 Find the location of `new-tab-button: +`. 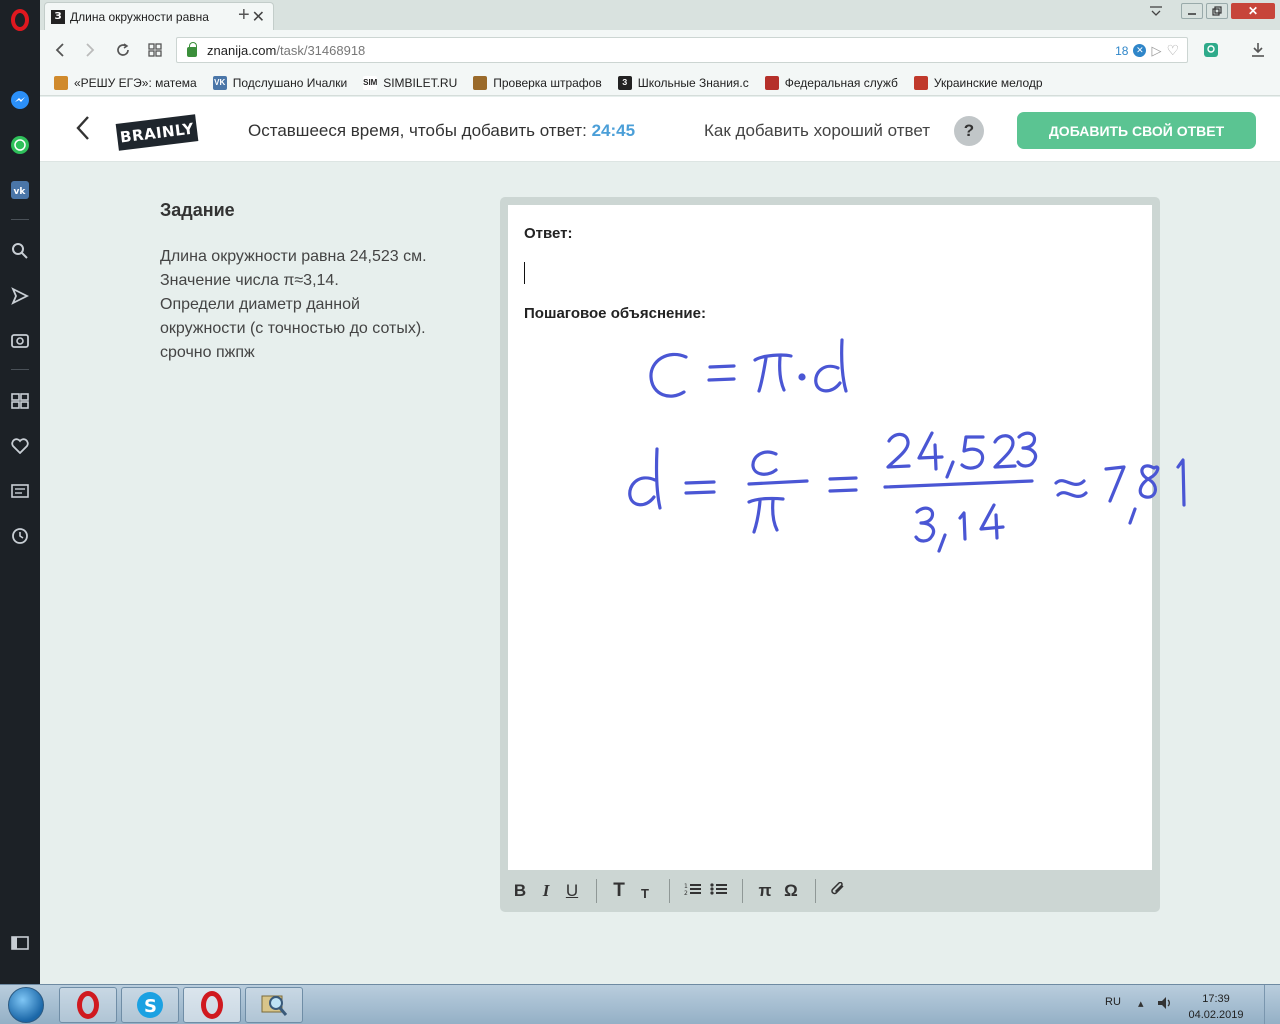

new-tab-button: + is located at coordinates (244, 15).